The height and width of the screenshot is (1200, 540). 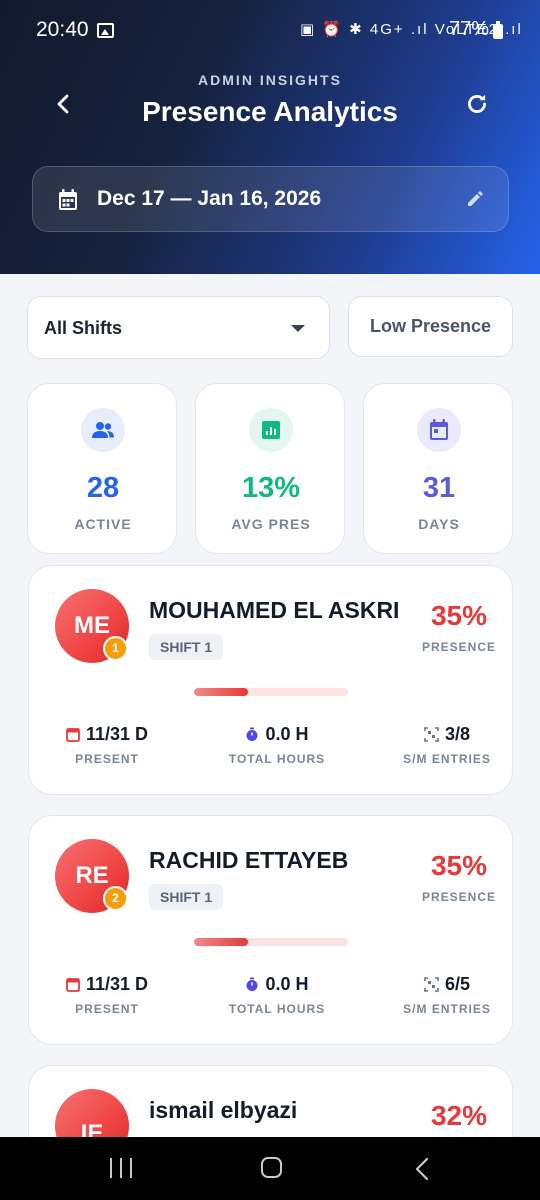 What do you see at coordinates (411, 29) in the screenshot?
I see `status-icons: ▣ ⏰ ✱ 4G+ .ıl VoLTE2 .ıl` at bounding box center [411, 29].